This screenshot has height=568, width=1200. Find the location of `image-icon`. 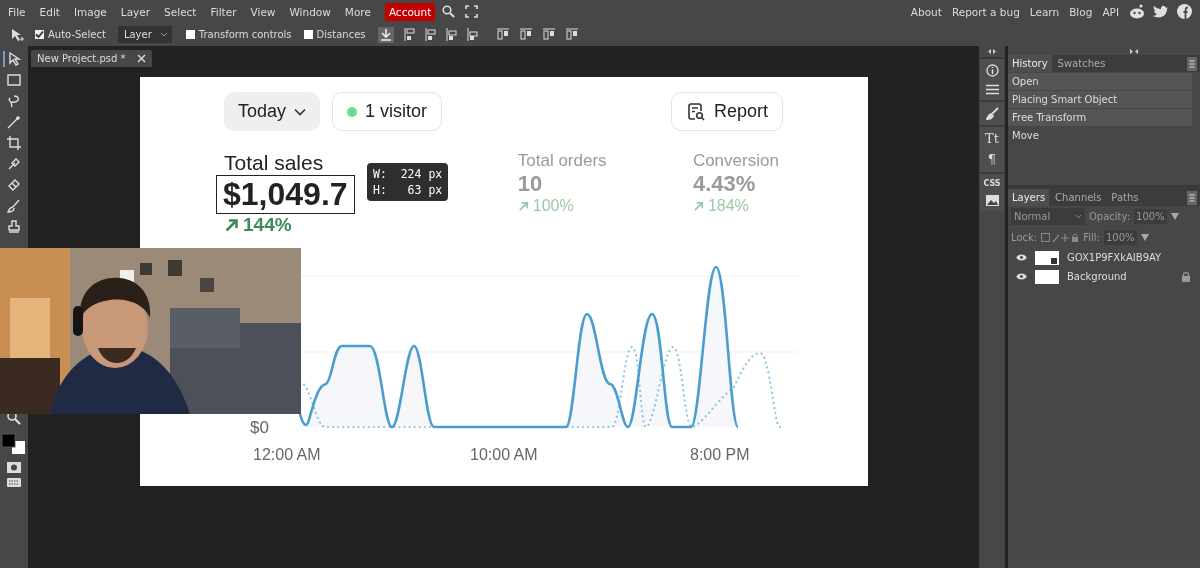

image-icon is located at coordinates (992, 200).